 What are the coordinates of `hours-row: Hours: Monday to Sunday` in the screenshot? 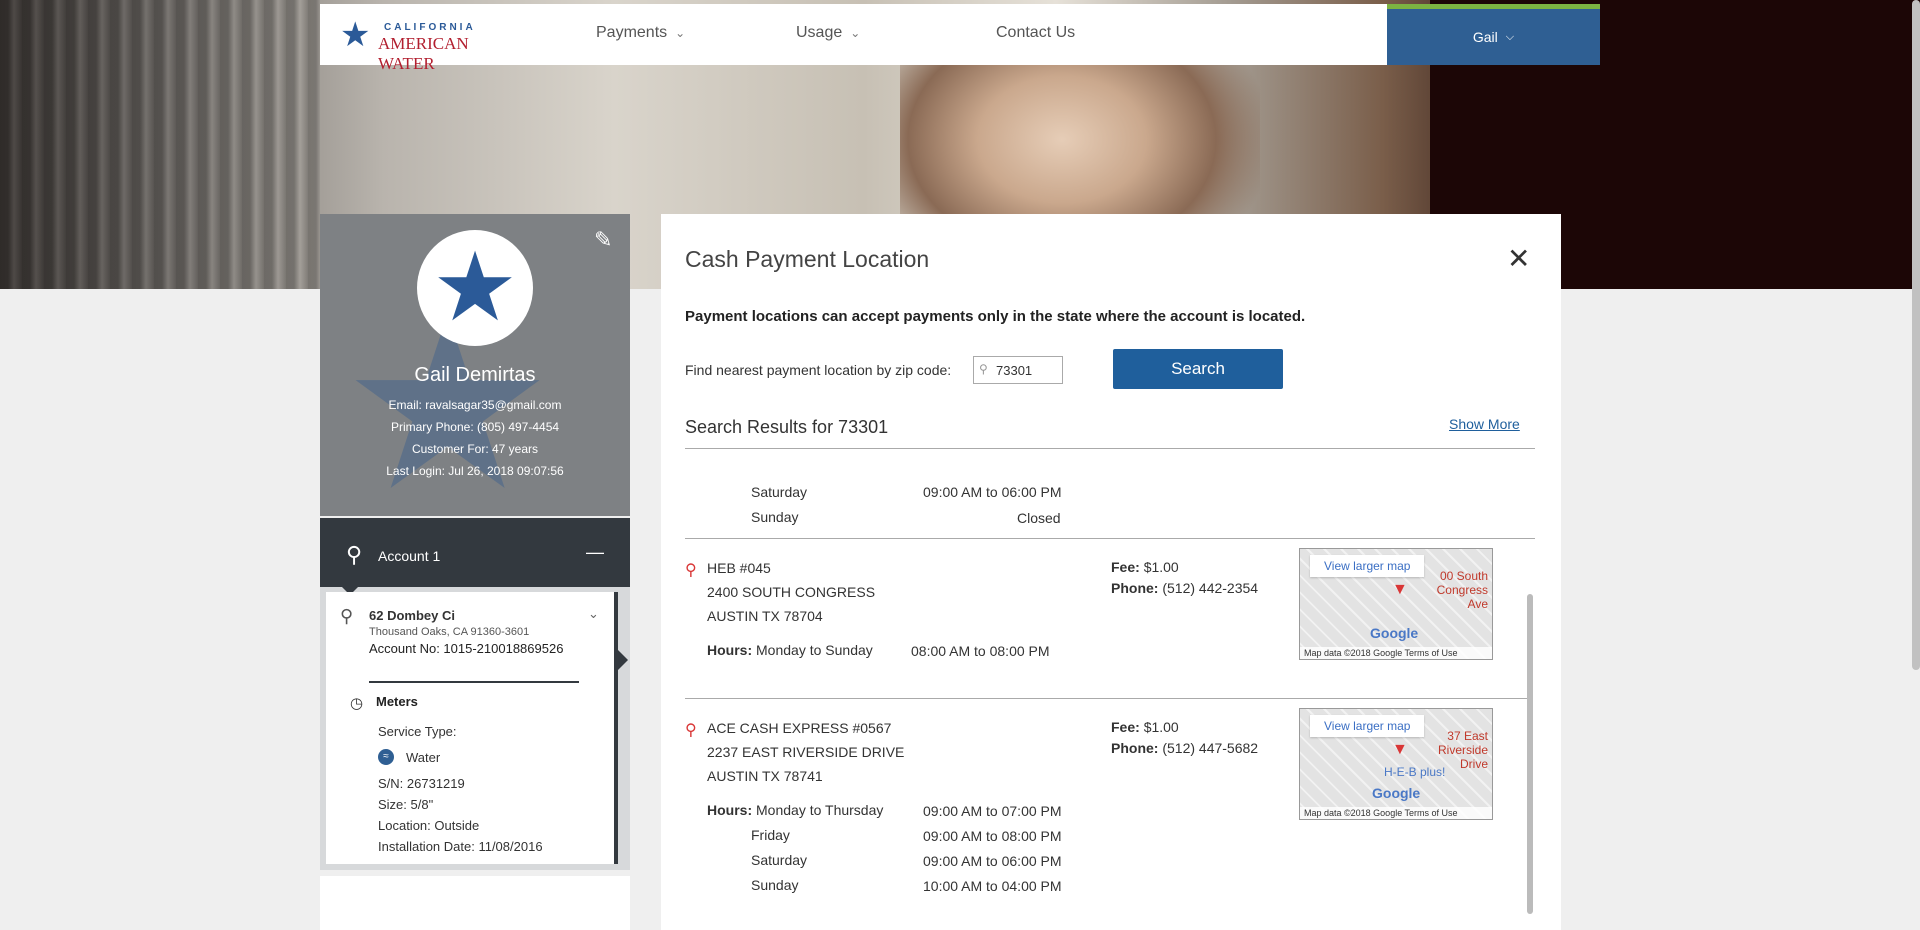 It's located at (790, 650).